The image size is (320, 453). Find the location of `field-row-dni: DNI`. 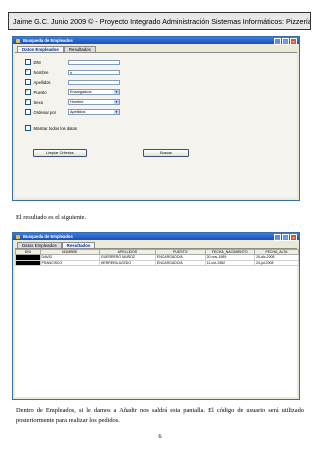

field-row-dni: DNI is located at coordinates (33, 62).